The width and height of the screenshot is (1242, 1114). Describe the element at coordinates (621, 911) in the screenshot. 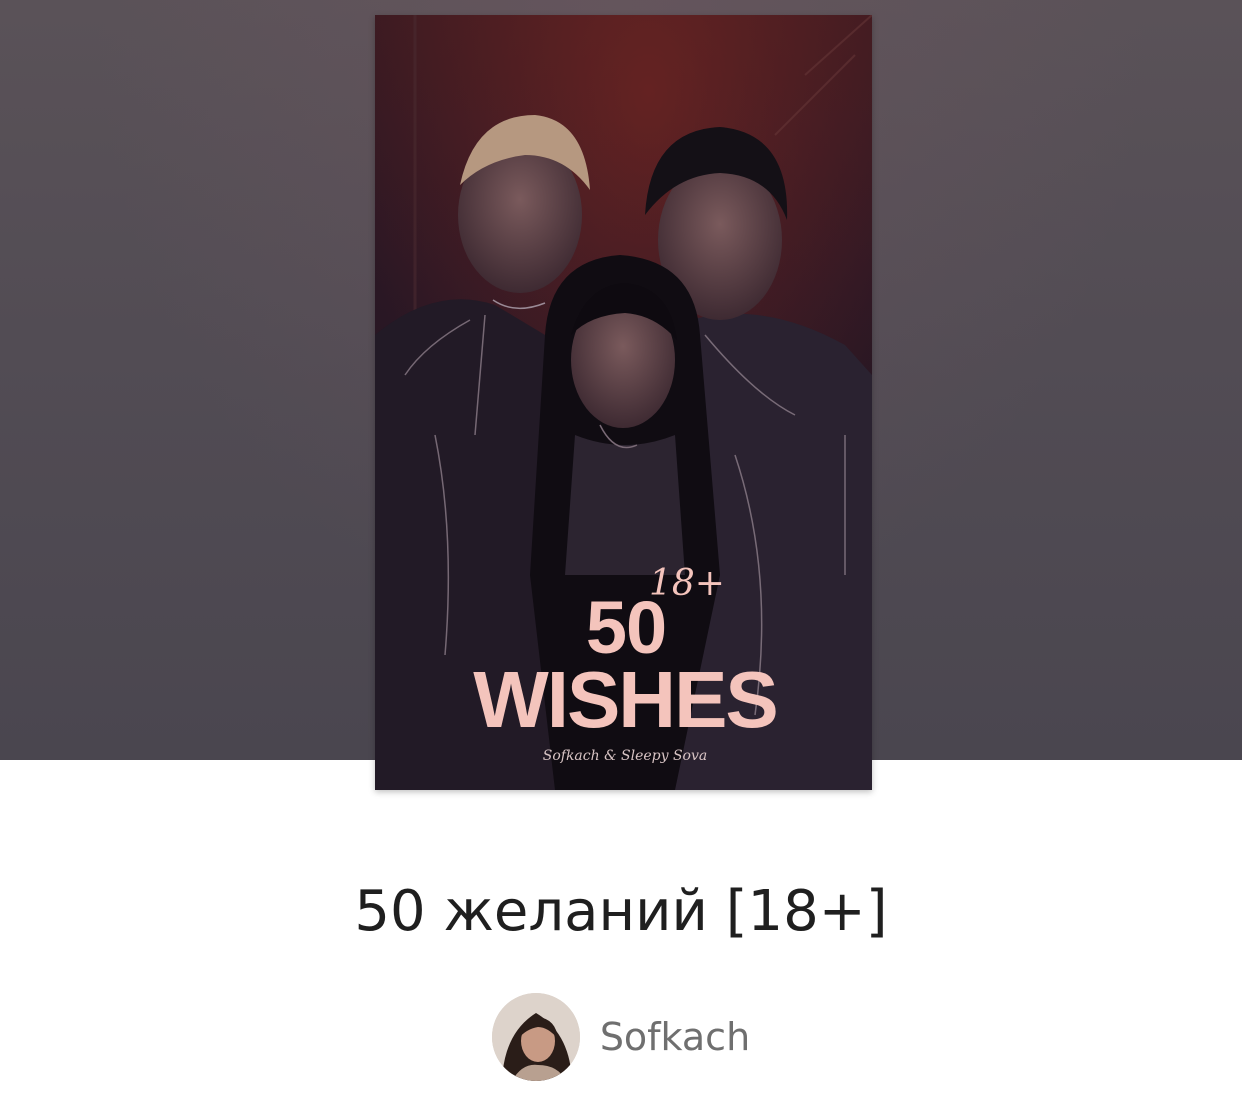

I see `story-title: 50 желаний [18+]` at that location.